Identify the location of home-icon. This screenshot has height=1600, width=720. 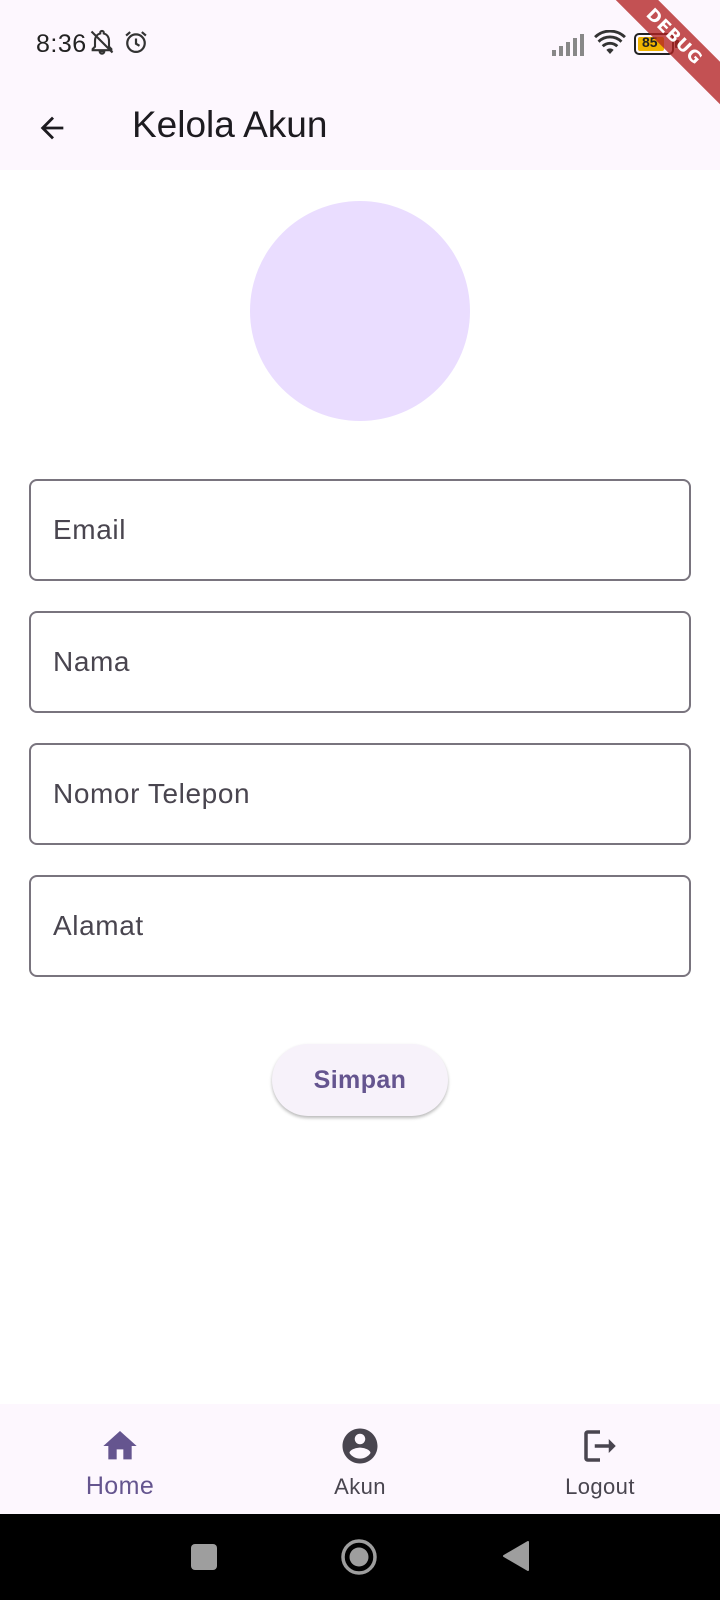
(120, 1446).